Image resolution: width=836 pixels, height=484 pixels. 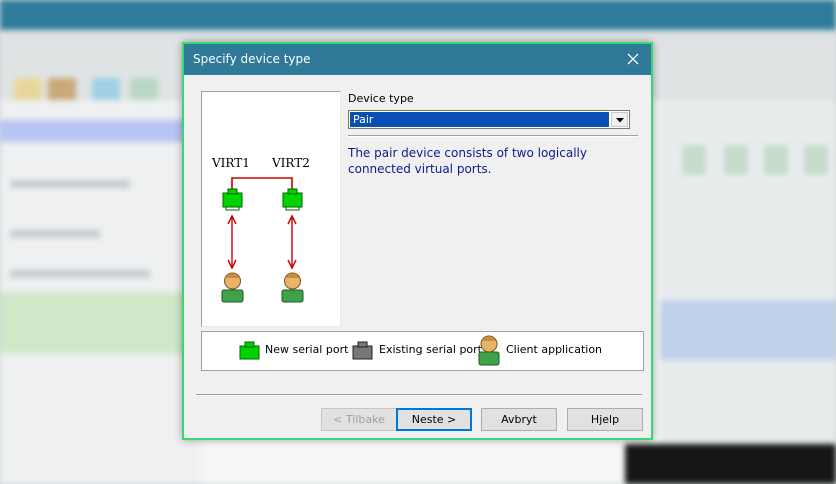 I want to click on legend-existing-port: Existing serial port, so click(x=430, y=349).